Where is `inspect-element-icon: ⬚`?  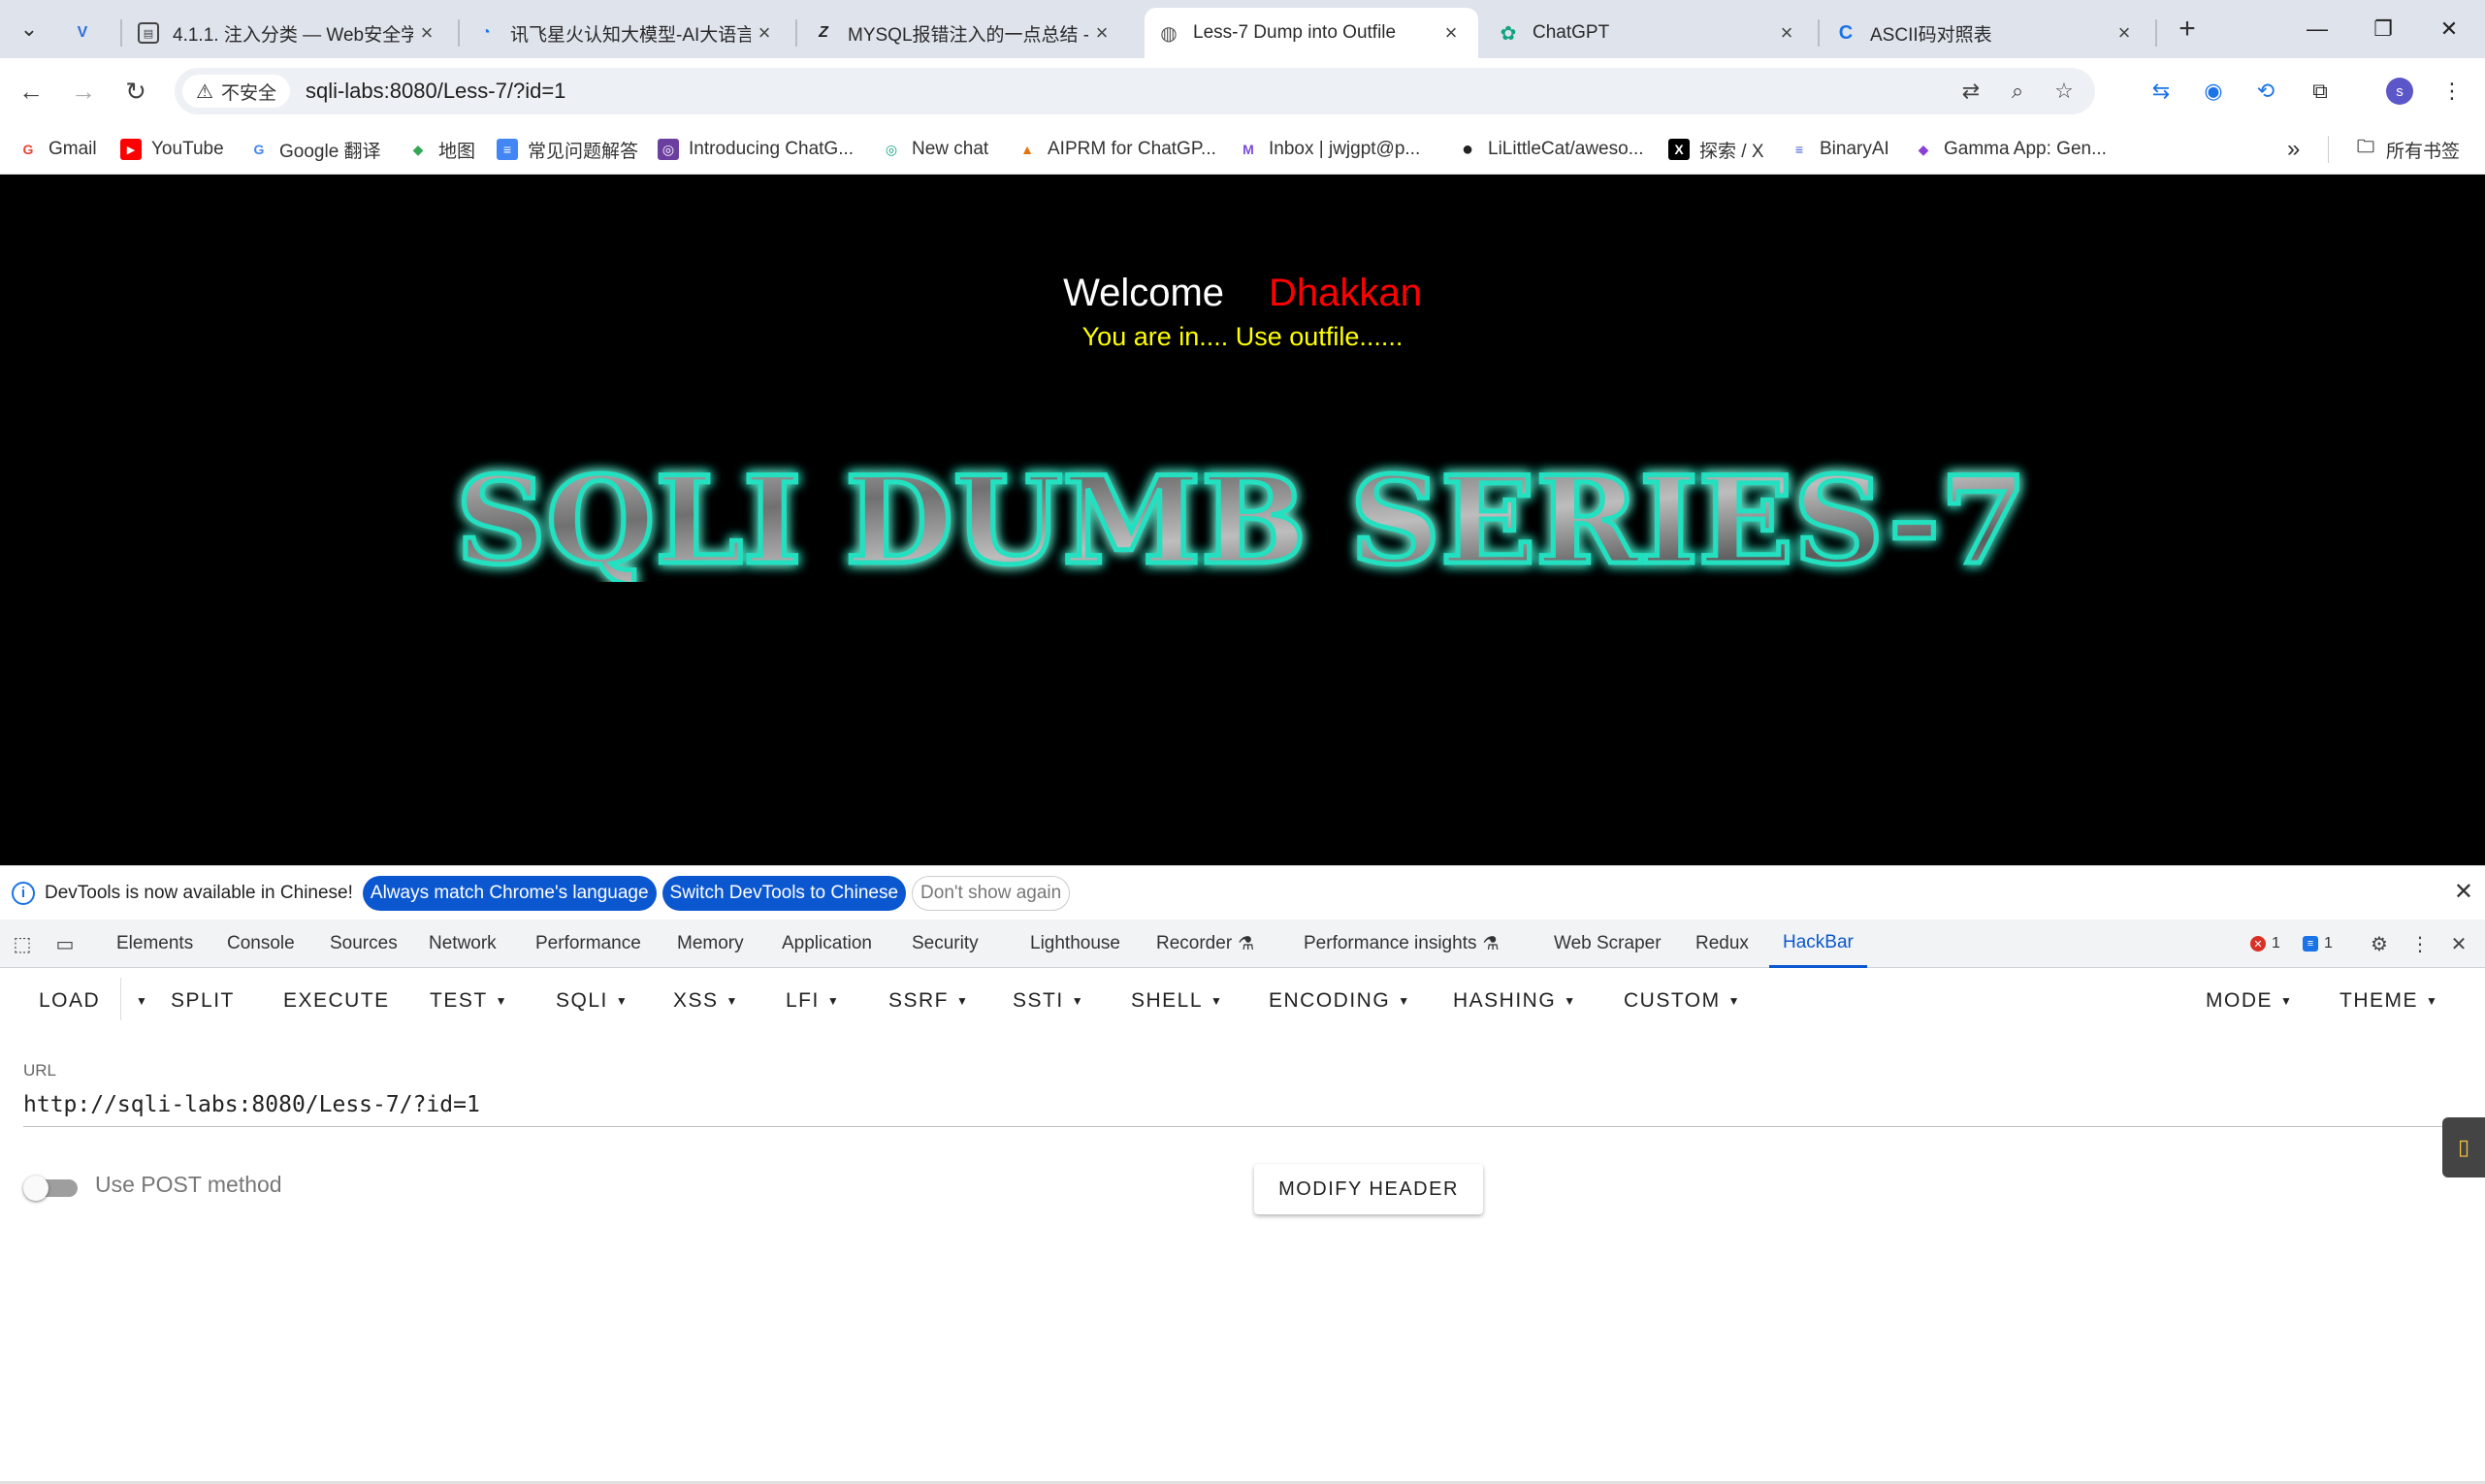 inspect-element-icon: ⬚ is located at coordinates (22, 944).